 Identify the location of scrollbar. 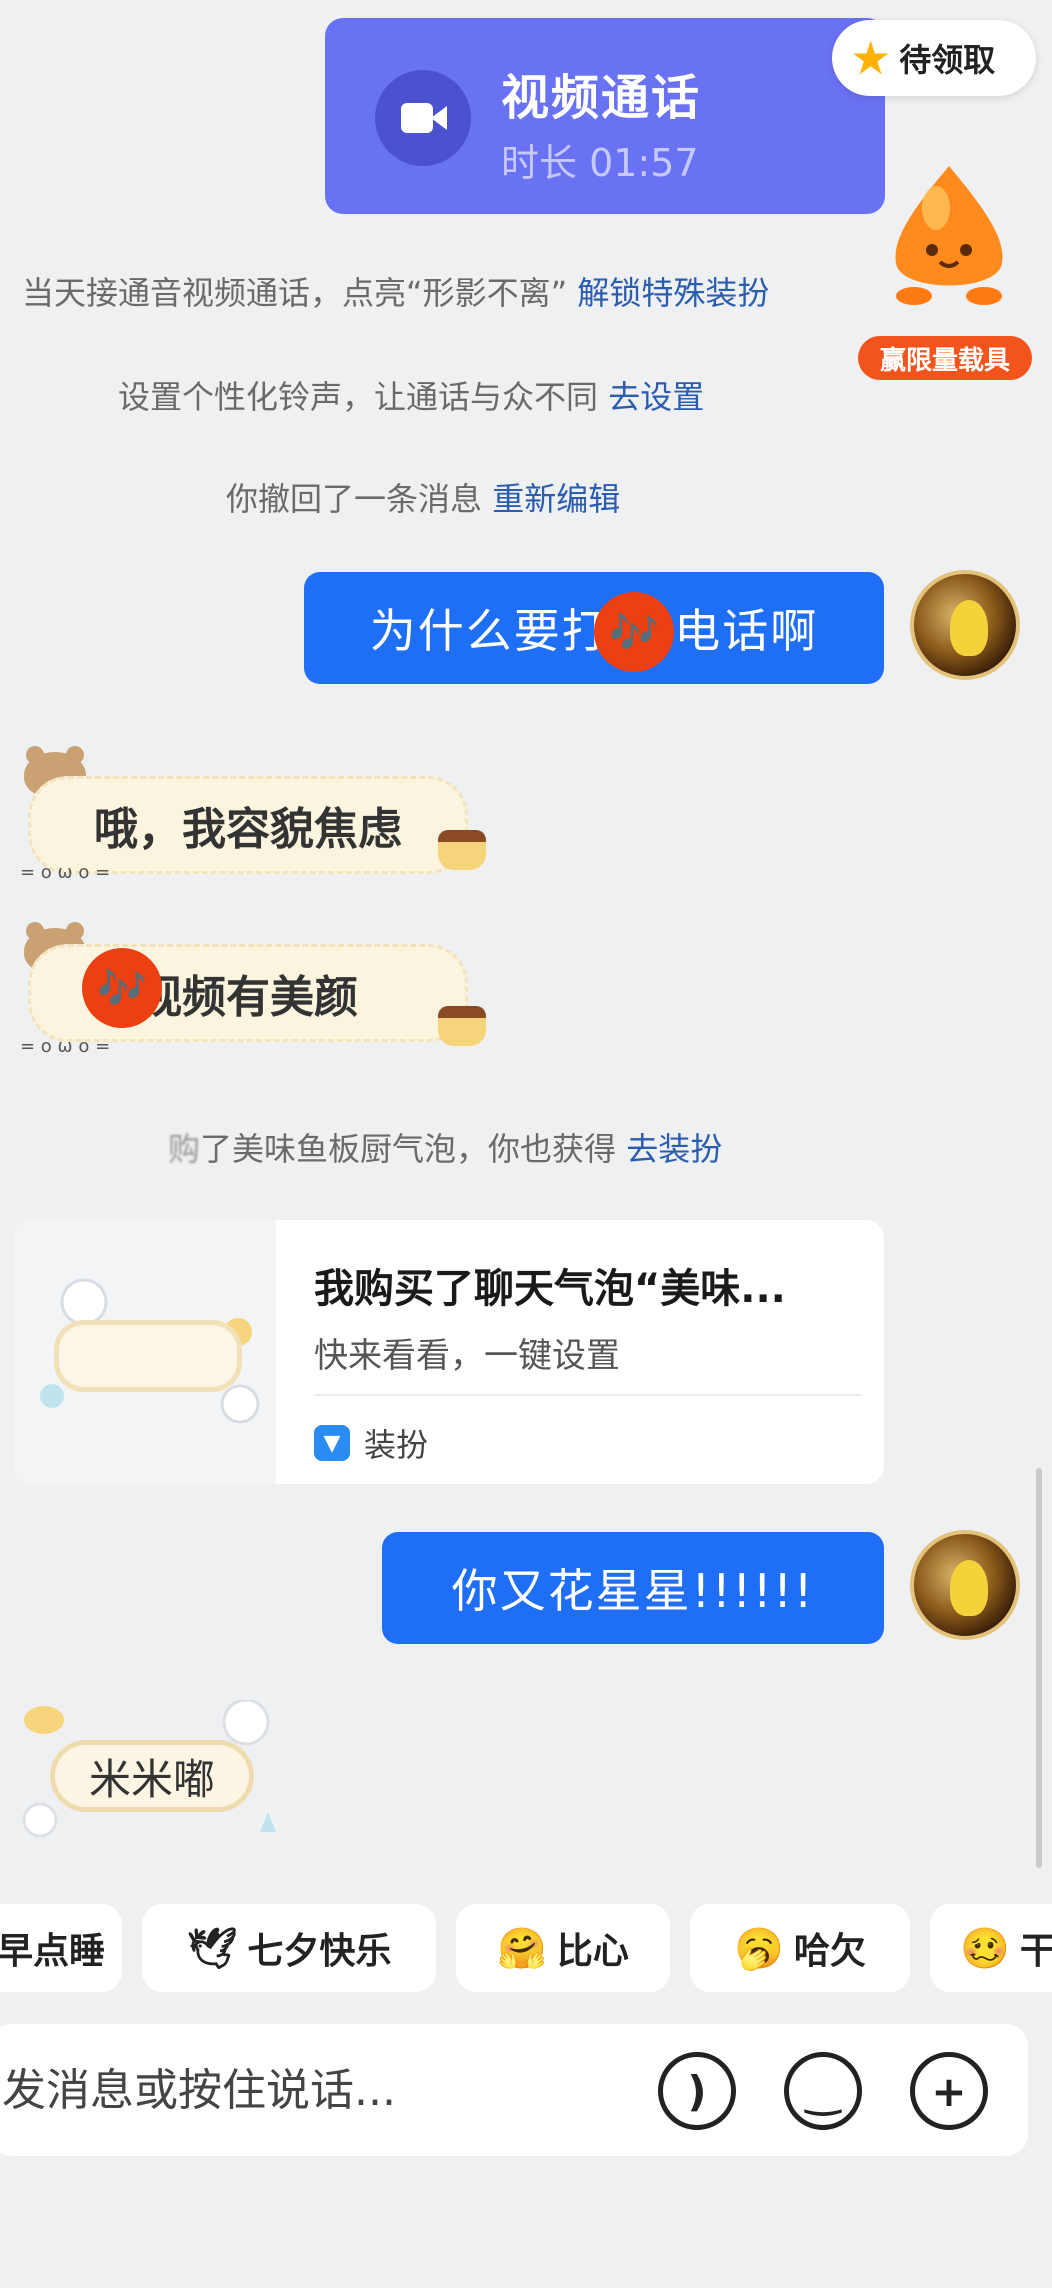
(1039, 1668).